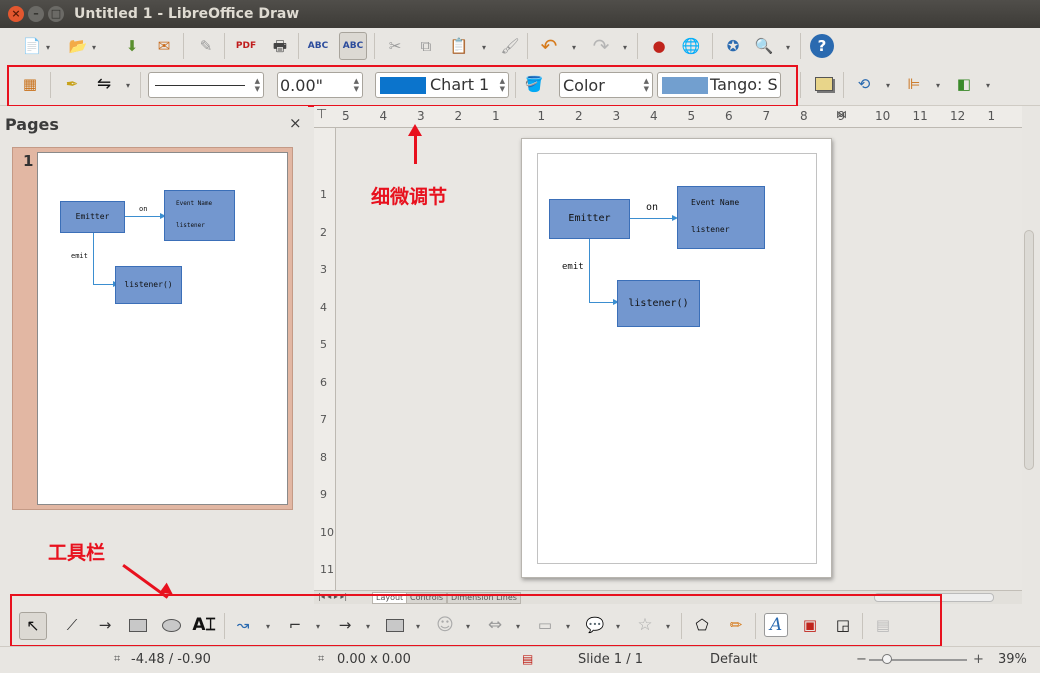  I want to click on auto-spellcheck-icon: ABC, so click(353, 46).